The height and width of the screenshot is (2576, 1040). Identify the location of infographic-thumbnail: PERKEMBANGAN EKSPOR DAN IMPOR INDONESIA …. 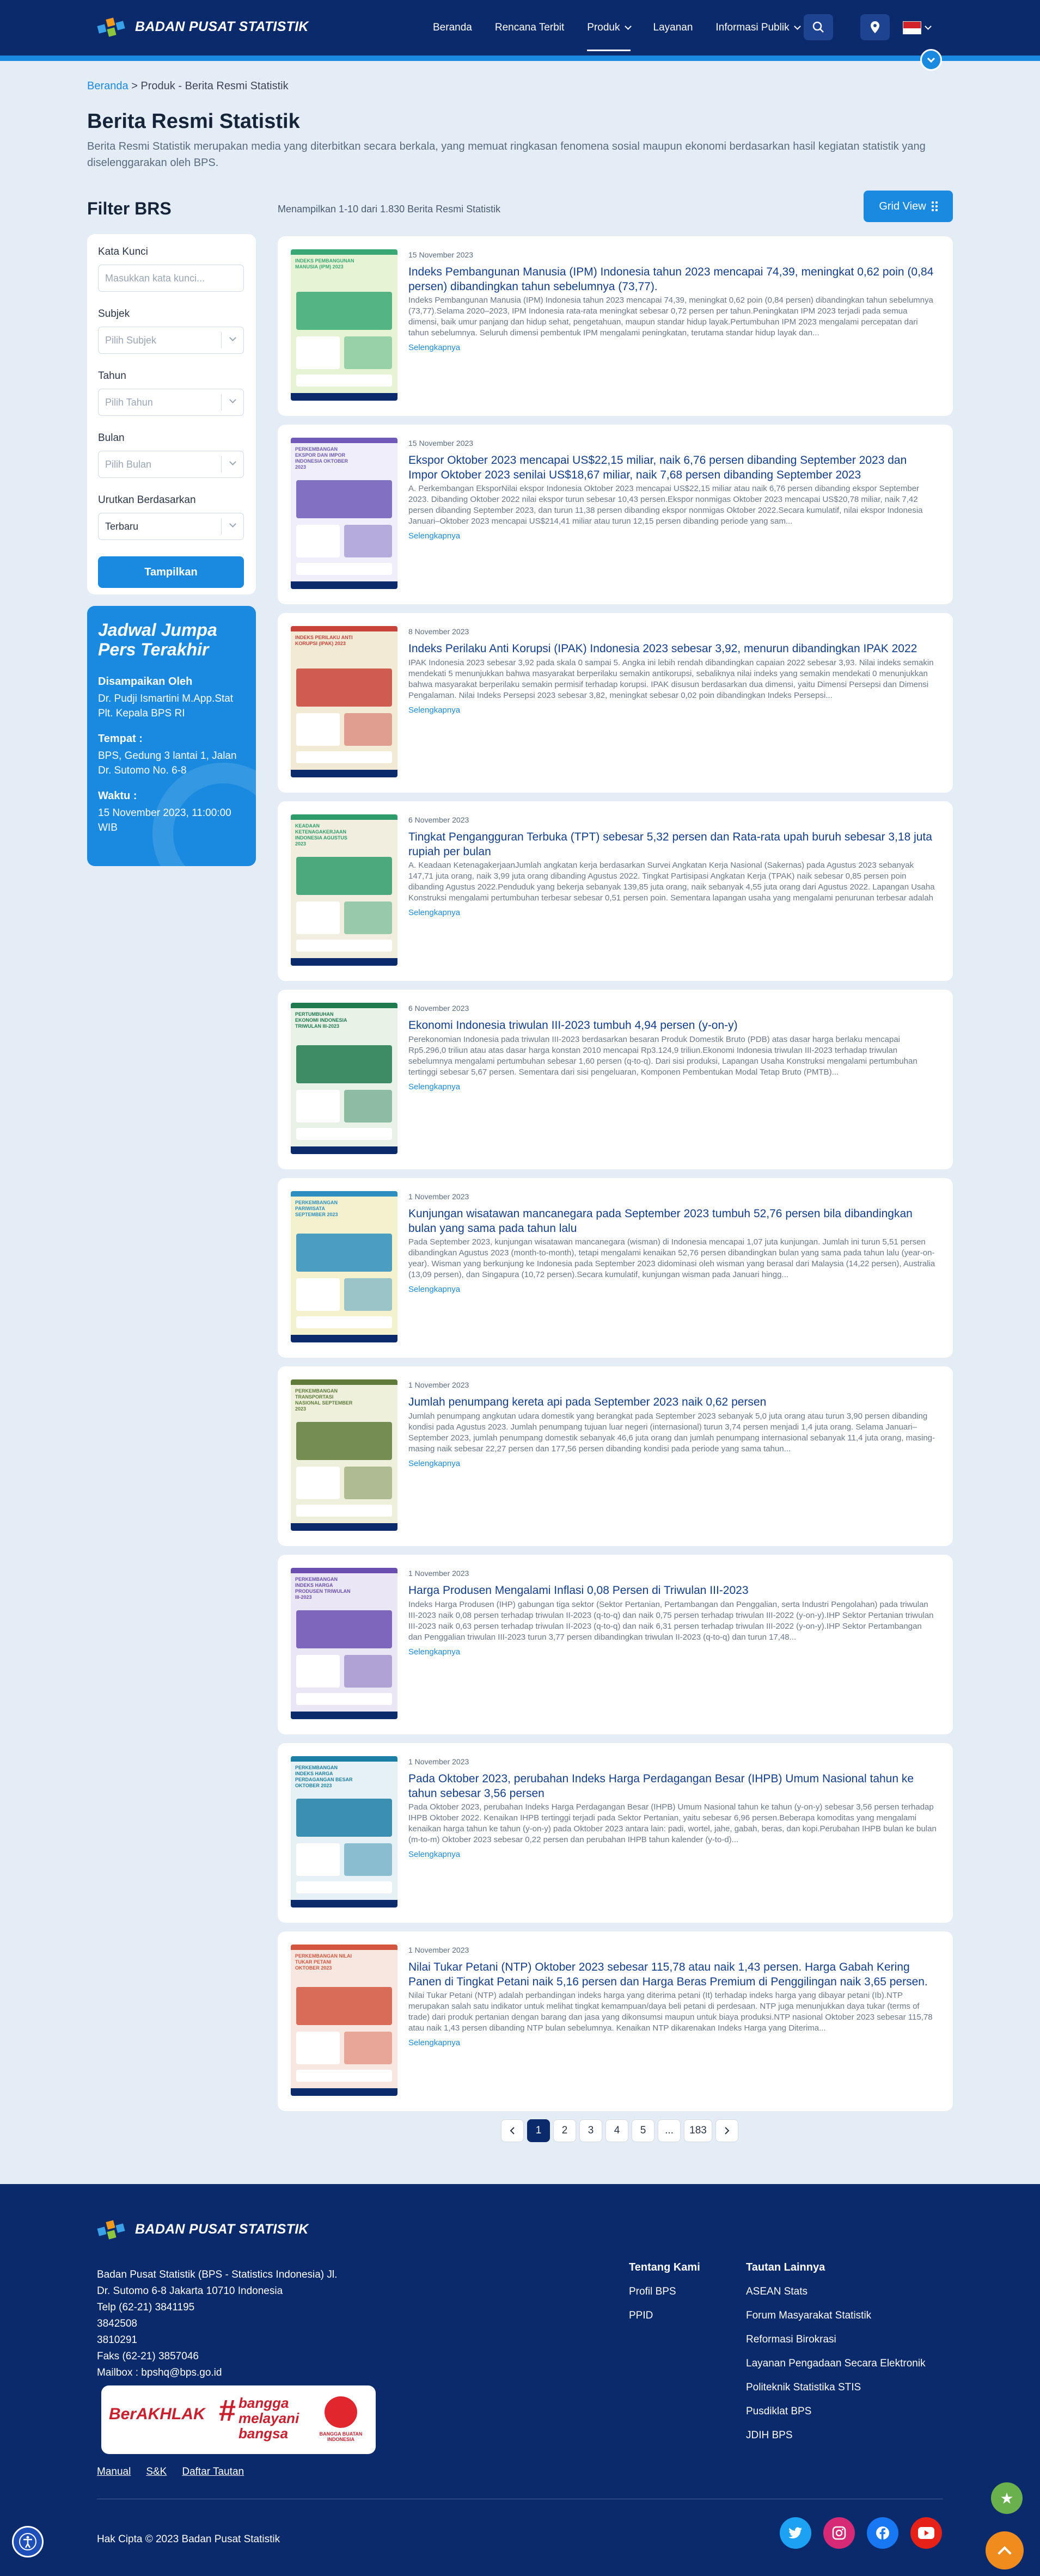
(344, 513).